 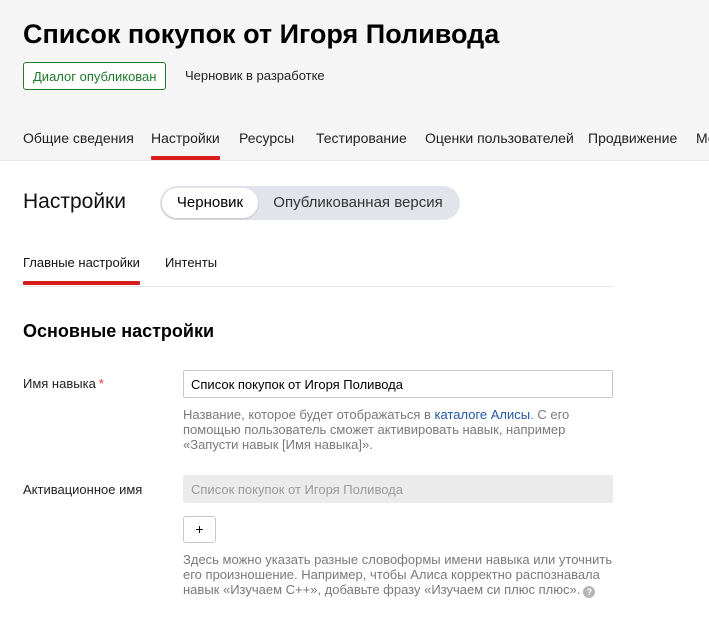 I want to click on tab-general: Общие сведения, so click(x=78, y=138).